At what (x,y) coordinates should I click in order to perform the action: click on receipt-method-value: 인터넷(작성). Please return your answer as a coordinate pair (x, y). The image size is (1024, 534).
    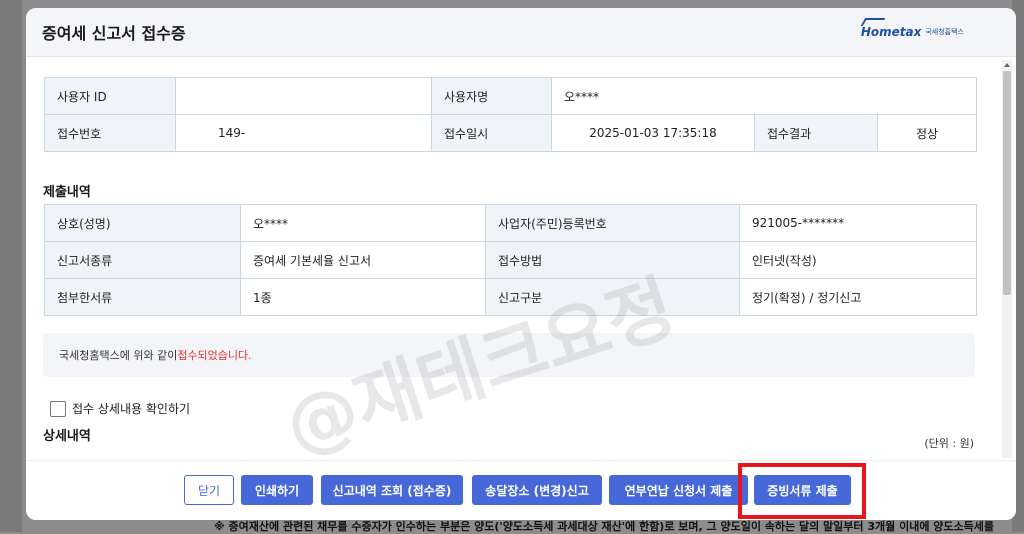
    Looking at the image, I should click on (858, 260).